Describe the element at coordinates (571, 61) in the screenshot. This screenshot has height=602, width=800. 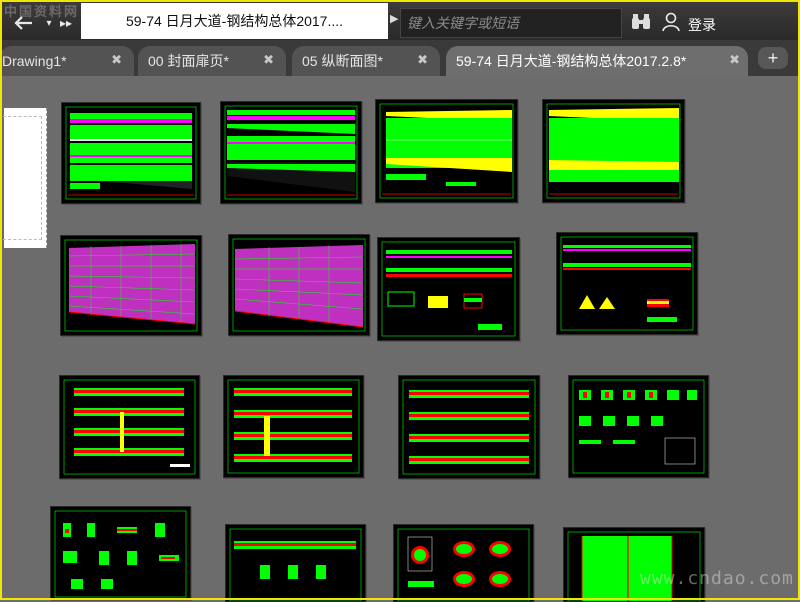
I see `tab-label: 59-74 日月大道-钢结构总体2017.2.8*` at that location.